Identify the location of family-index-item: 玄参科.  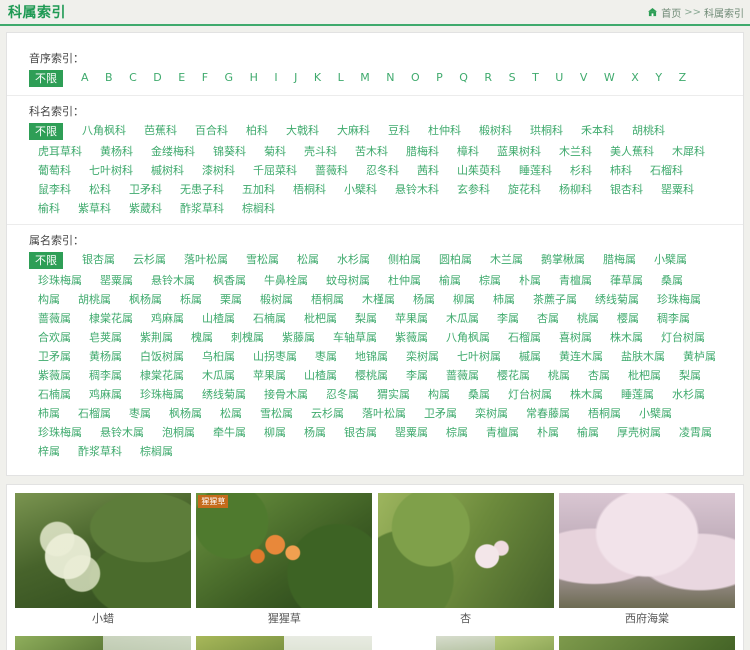
(473, 189).